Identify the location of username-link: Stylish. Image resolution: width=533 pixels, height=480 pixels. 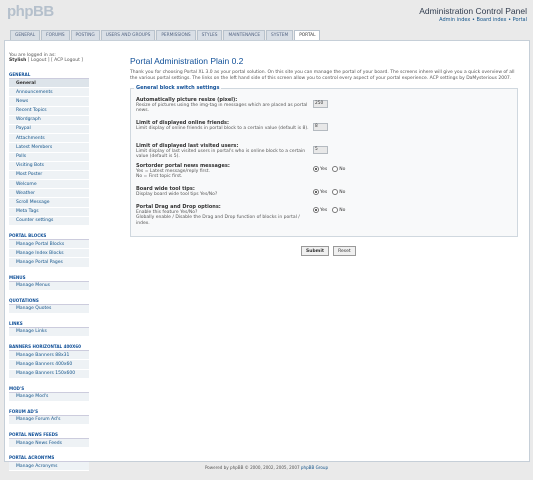
(17, 60).